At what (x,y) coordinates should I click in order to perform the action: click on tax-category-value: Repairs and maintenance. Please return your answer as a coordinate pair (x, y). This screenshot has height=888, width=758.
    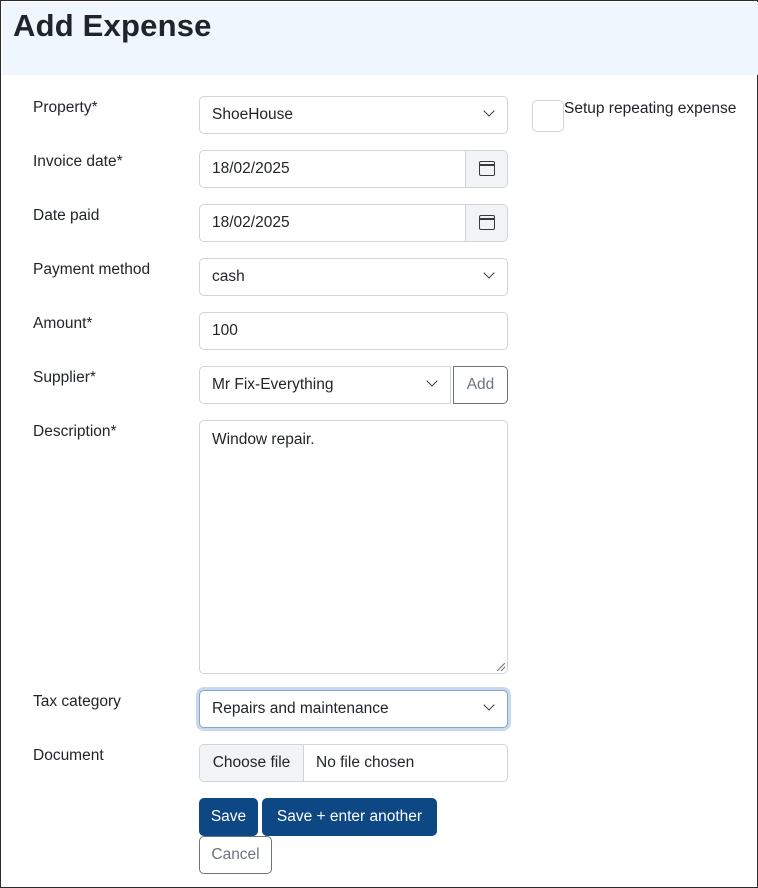
    Looking at the image, I should click on (300, 708).